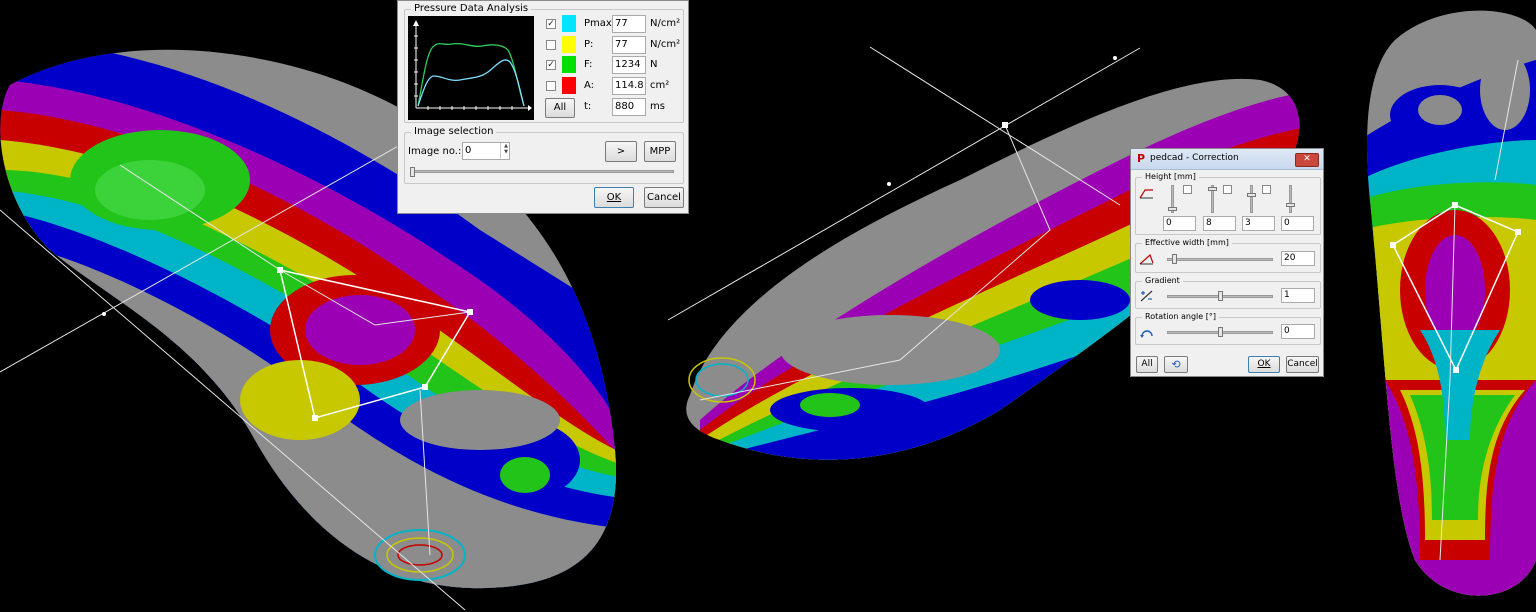 The height and width of the screenshot is (612, 1536). I want to click on row-unit: N, so click(654, 64).